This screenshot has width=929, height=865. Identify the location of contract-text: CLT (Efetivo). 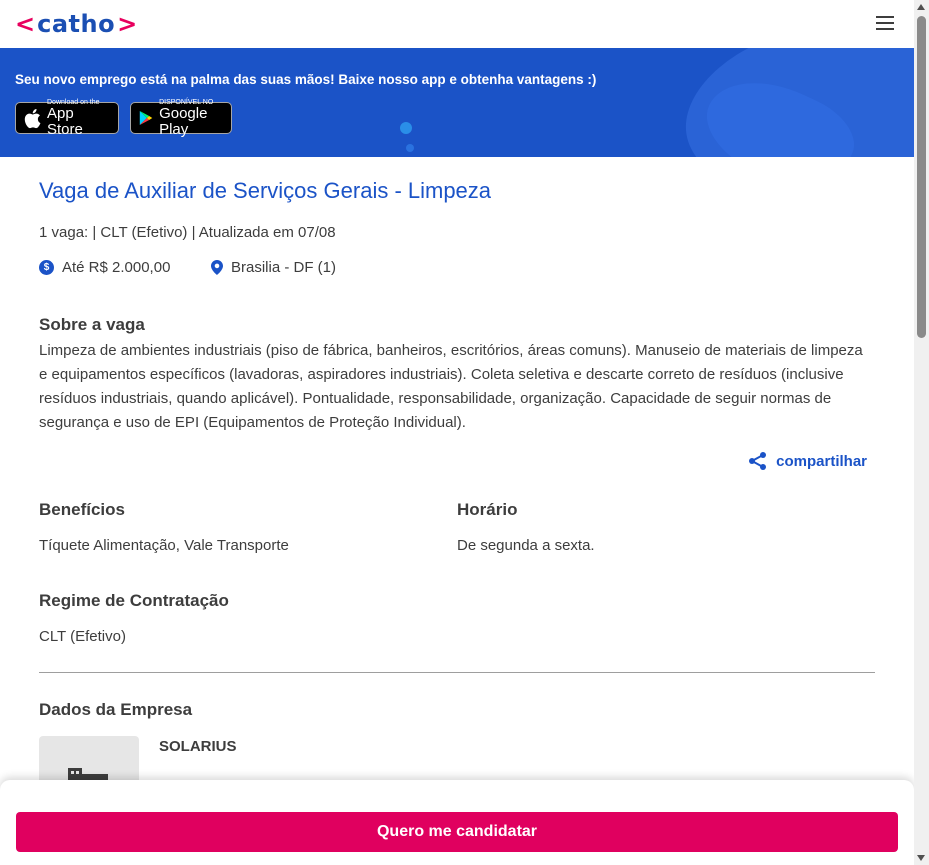
(82, 636).